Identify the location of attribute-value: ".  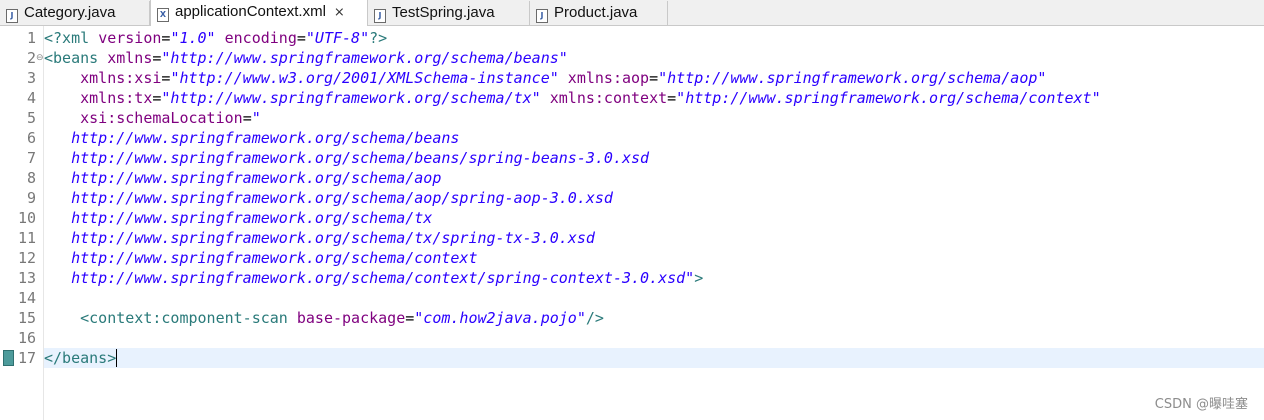
(256, 118).